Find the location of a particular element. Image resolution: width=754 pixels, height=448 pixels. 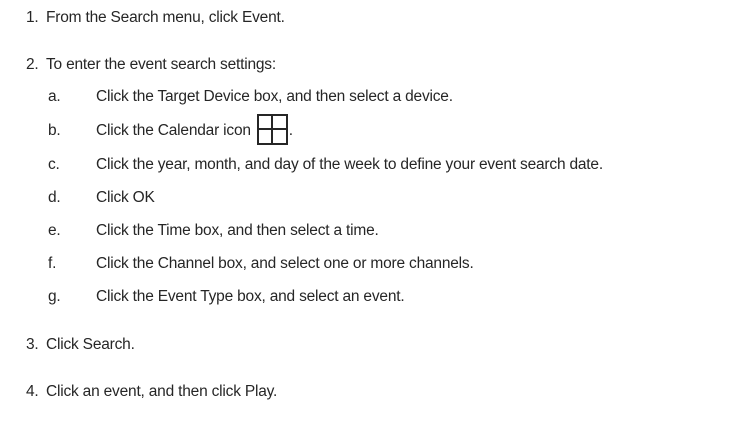

step-text: From the Search menu, click Event. is located at coordinates (165, 17).